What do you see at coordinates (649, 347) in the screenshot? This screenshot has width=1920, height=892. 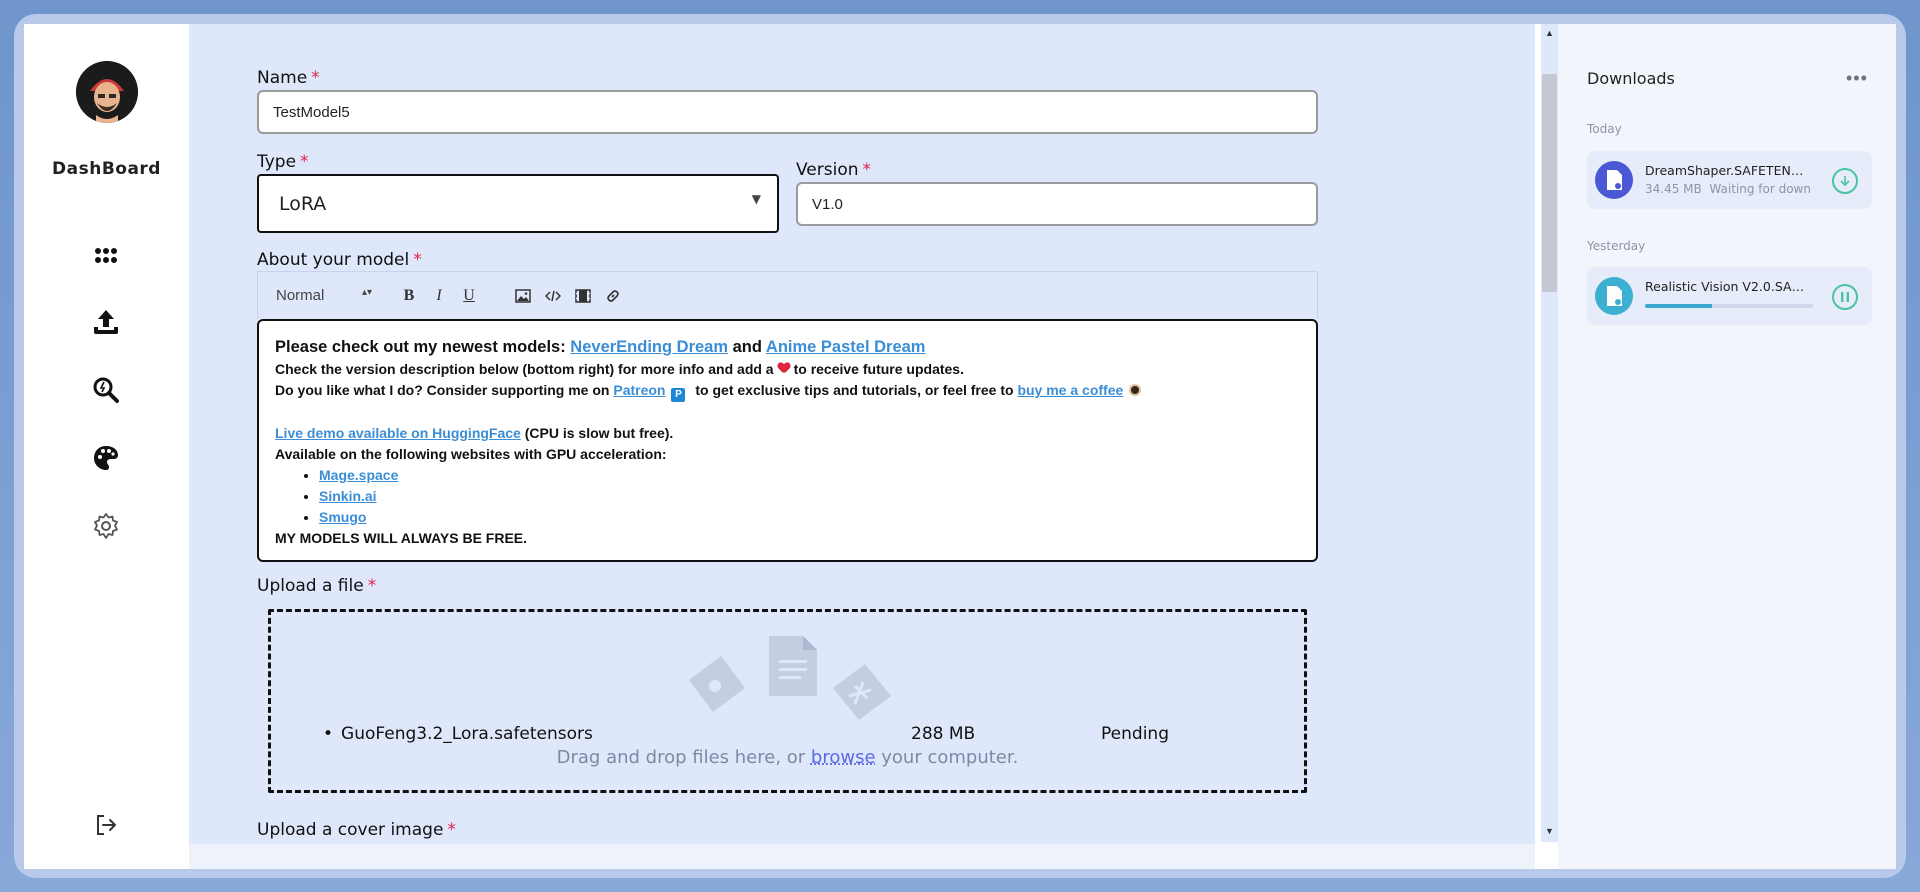 I see `neverending-dream-link: NeverEnding Dream` at bounding box center [649, 347].